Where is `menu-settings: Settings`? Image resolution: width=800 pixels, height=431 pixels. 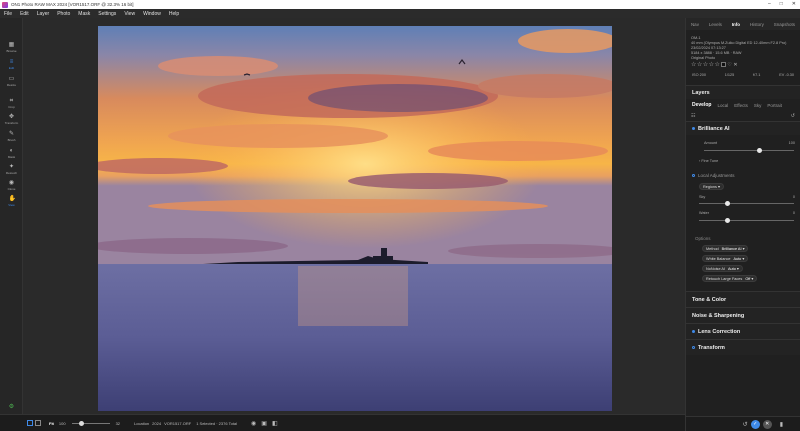
menu-settings: Settings is located at coordinates (107, 14).